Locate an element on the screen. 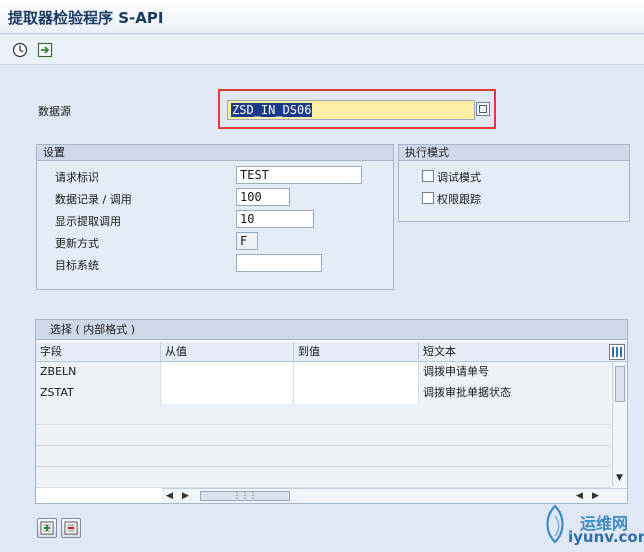 The width and height of the screenshot is (644, 552). scroll-down-arrow-icon: ▼ is located at coordinates (619, 478).